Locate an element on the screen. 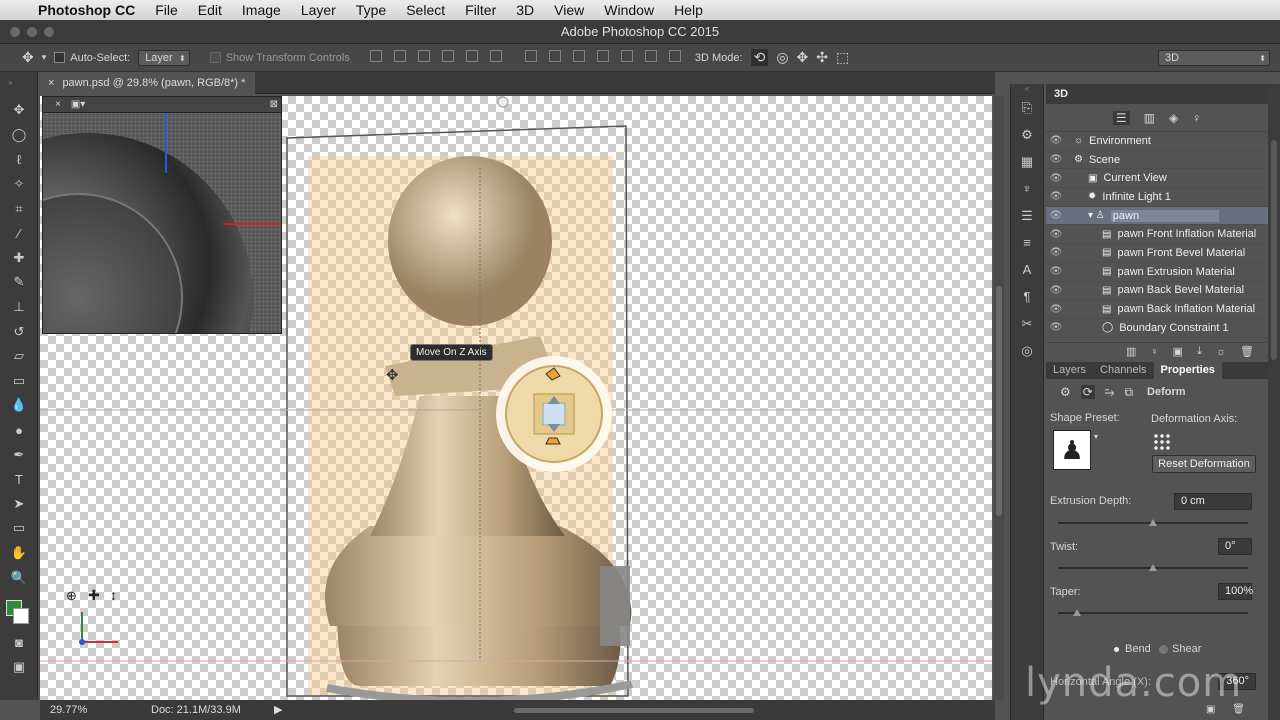 This screenshot has width=1280, height=720. align-bottom-icon is located at coordinates (423, 56).